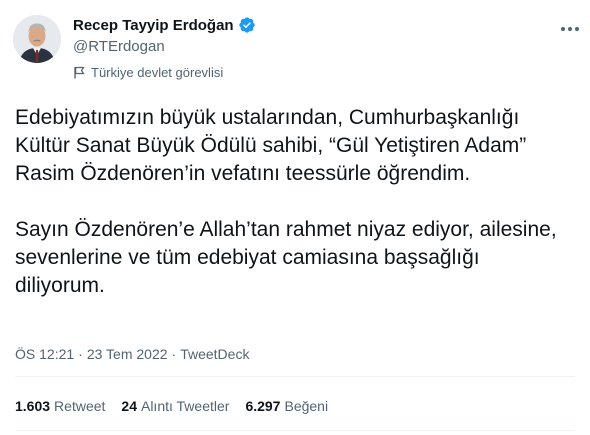  I want to click on retweets-label: Retweet, so click(80, 406).